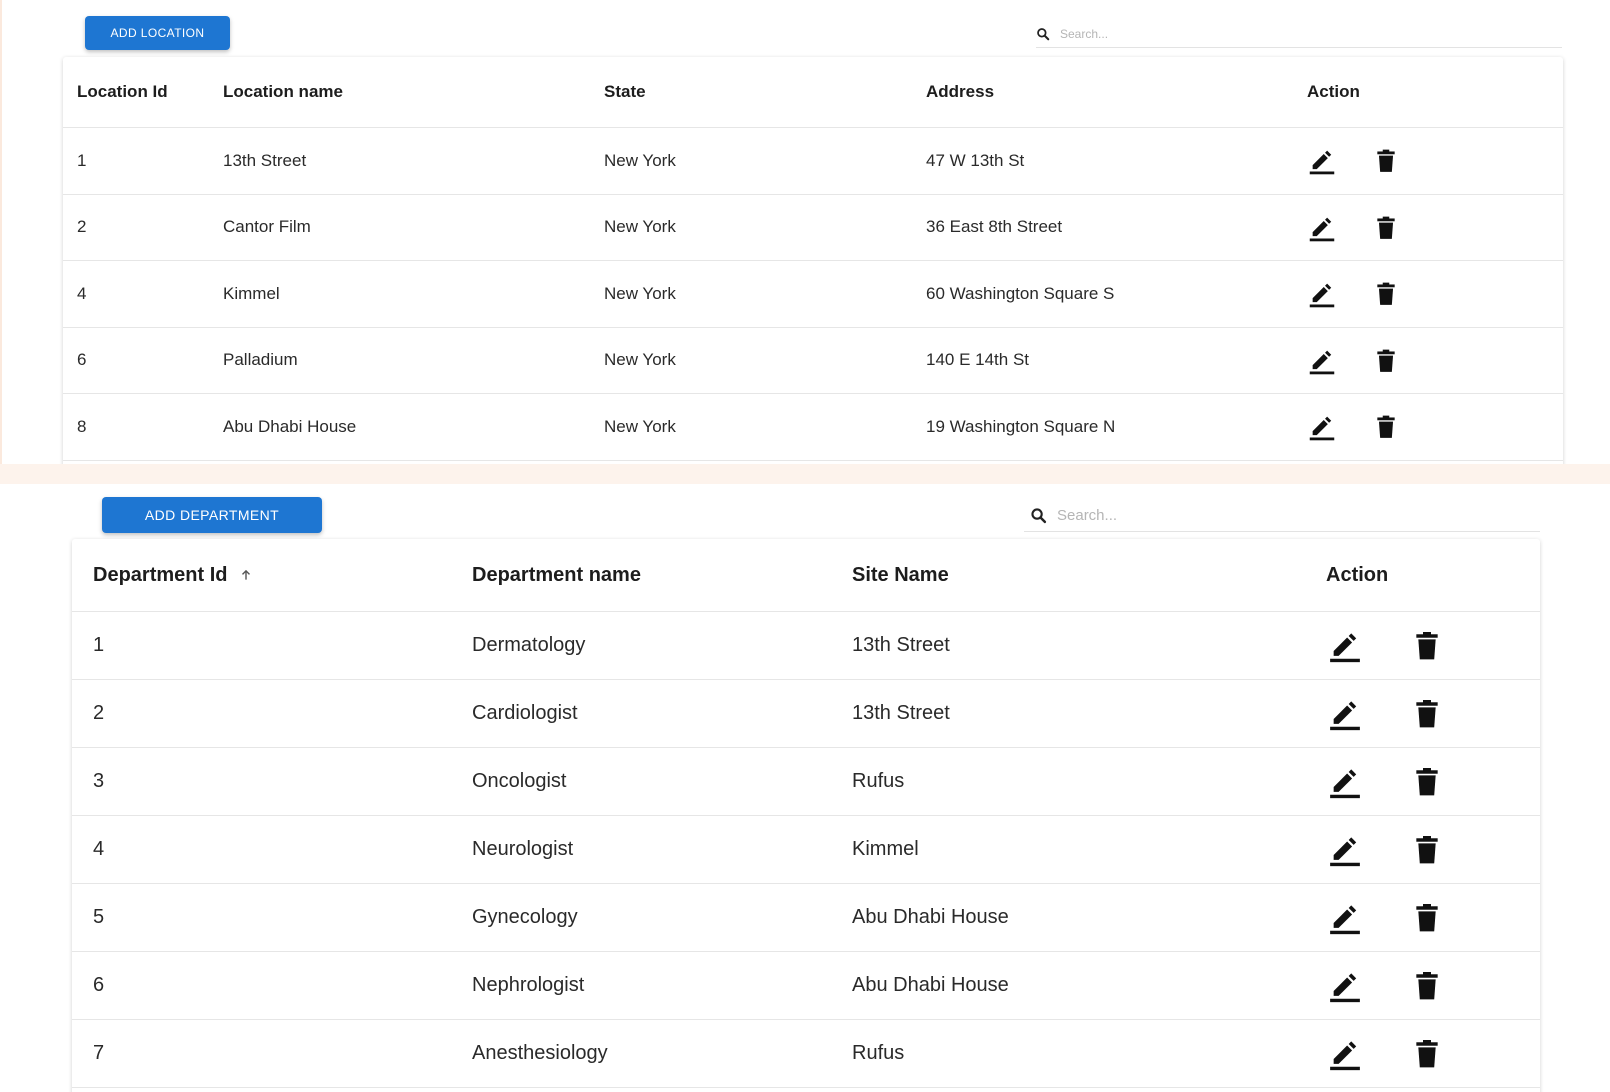 This screenshot has width=1610, height=1092. Describe the element at coordinates (540, 1053) in the screenshot. I see `department-name-cell: Anesthesiology` at that location.